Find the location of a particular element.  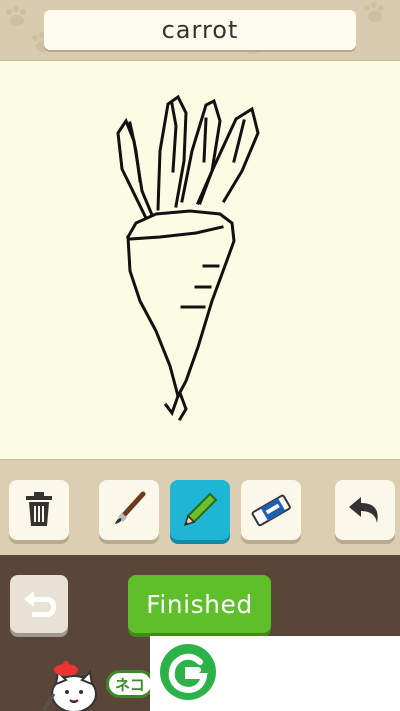

back-arrow-icon is located at coordinates (40, 604).